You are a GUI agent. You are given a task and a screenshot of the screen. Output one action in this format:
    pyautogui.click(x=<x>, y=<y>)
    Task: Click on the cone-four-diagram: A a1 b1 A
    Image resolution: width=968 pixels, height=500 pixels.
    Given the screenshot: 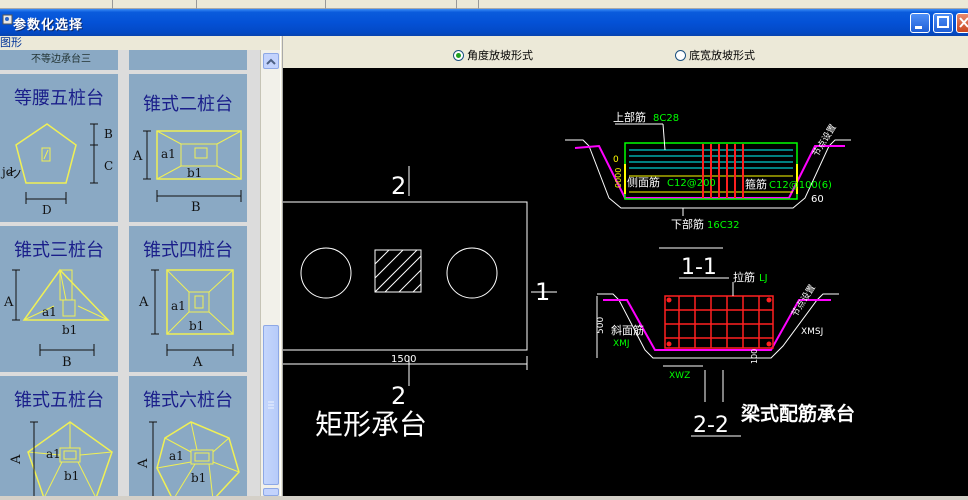 What is the action you would take?
    pyautogui.click(x=186, y=319)
    